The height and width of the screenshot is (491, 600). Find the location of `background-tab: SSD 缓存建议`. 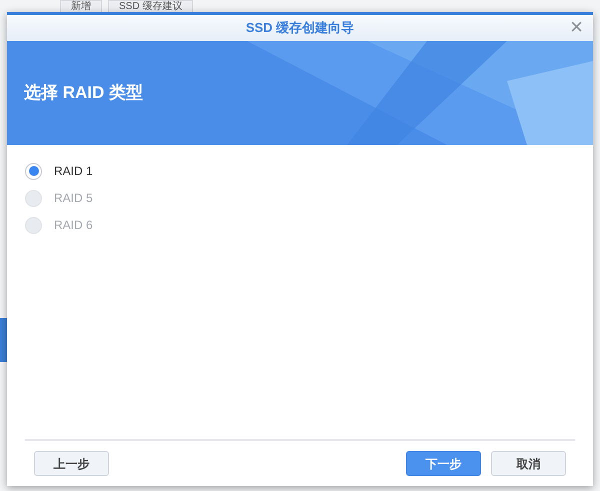

background-tab: SSD 缓存建议 is located at coordinates (151, 6).